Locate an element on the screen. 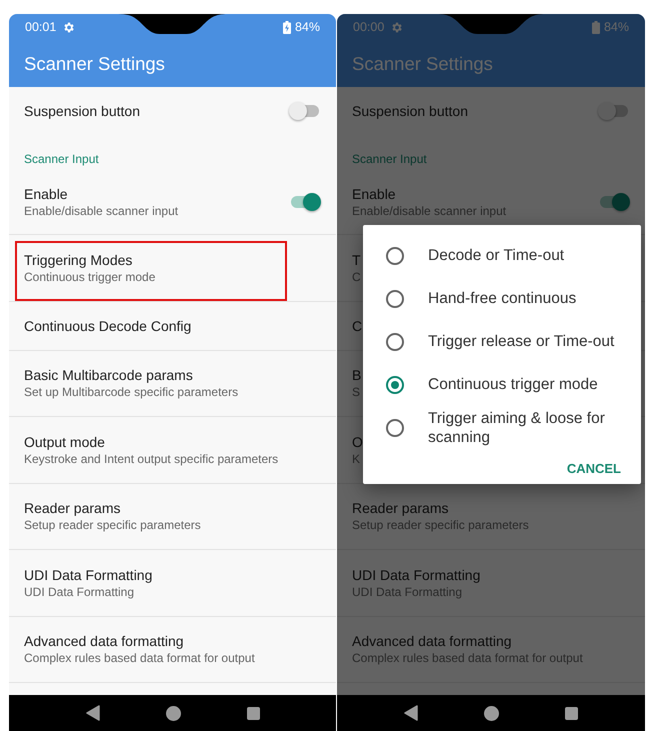 The height and width of the screenshot is (731, 654). status-time: 00:00 is located at coordinates (368, 27).